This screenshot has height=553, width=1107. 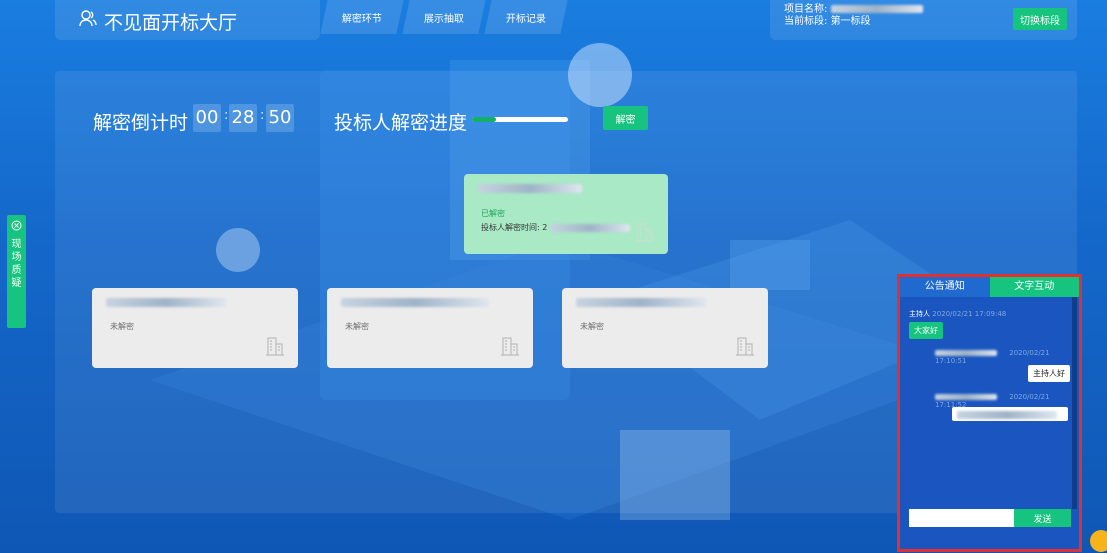 I want to click on redacted-project-name, so click(x=876, y=9).